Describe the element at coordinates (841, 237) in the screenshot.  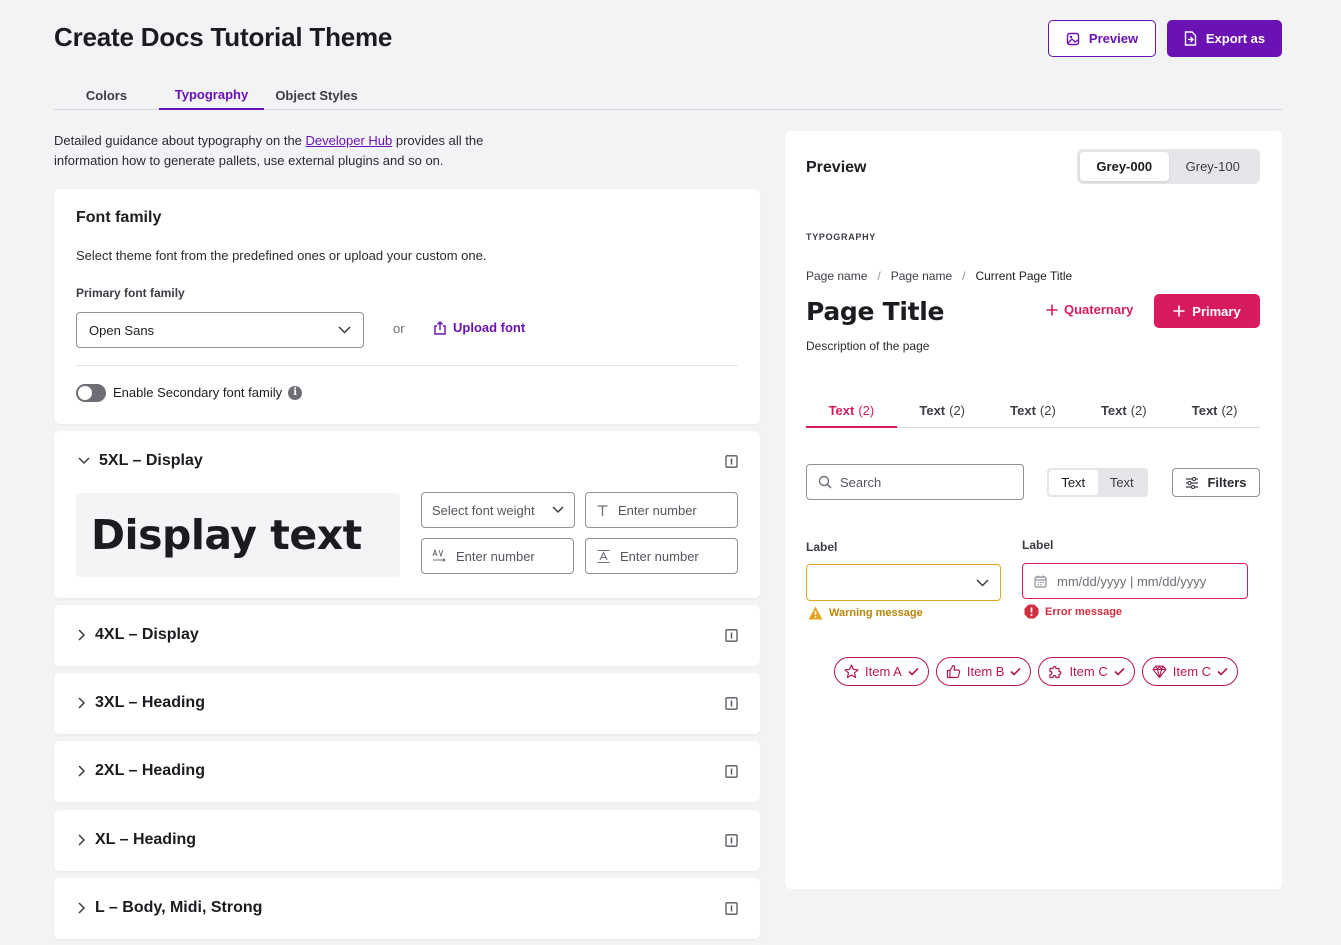
I see `typography-label: TYPOGRAPHY` at that location.